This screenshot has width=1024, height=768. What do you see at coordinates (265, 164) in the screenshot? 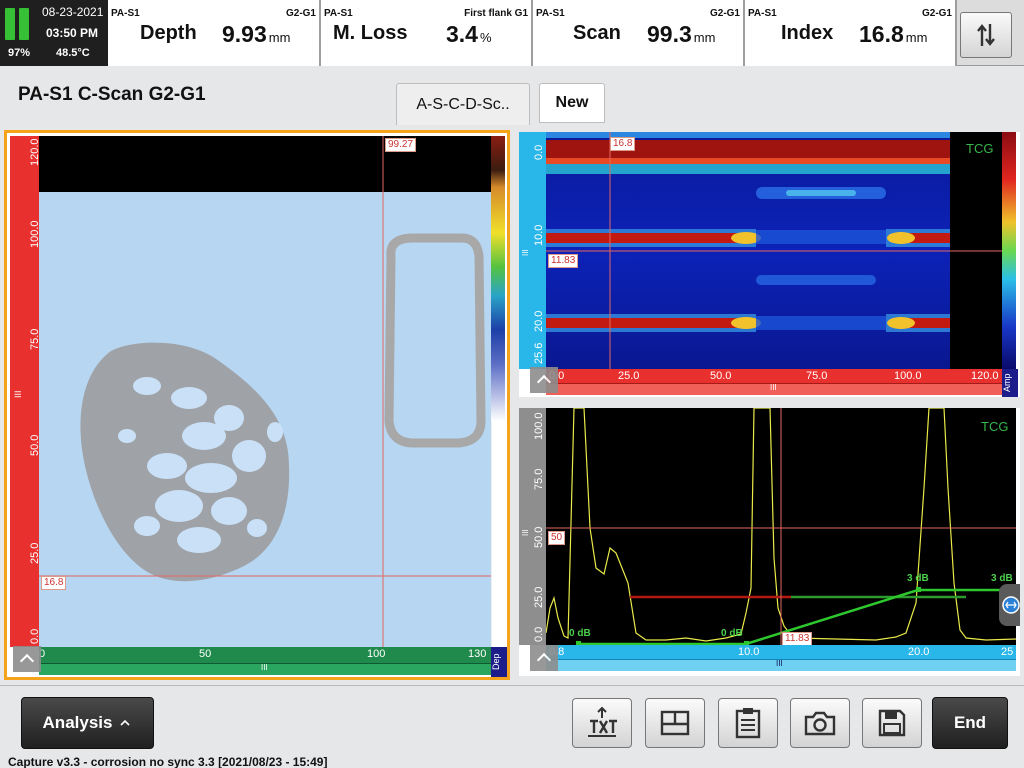
I see `cscan-unscanned-area` at bounding box center [265, 164].